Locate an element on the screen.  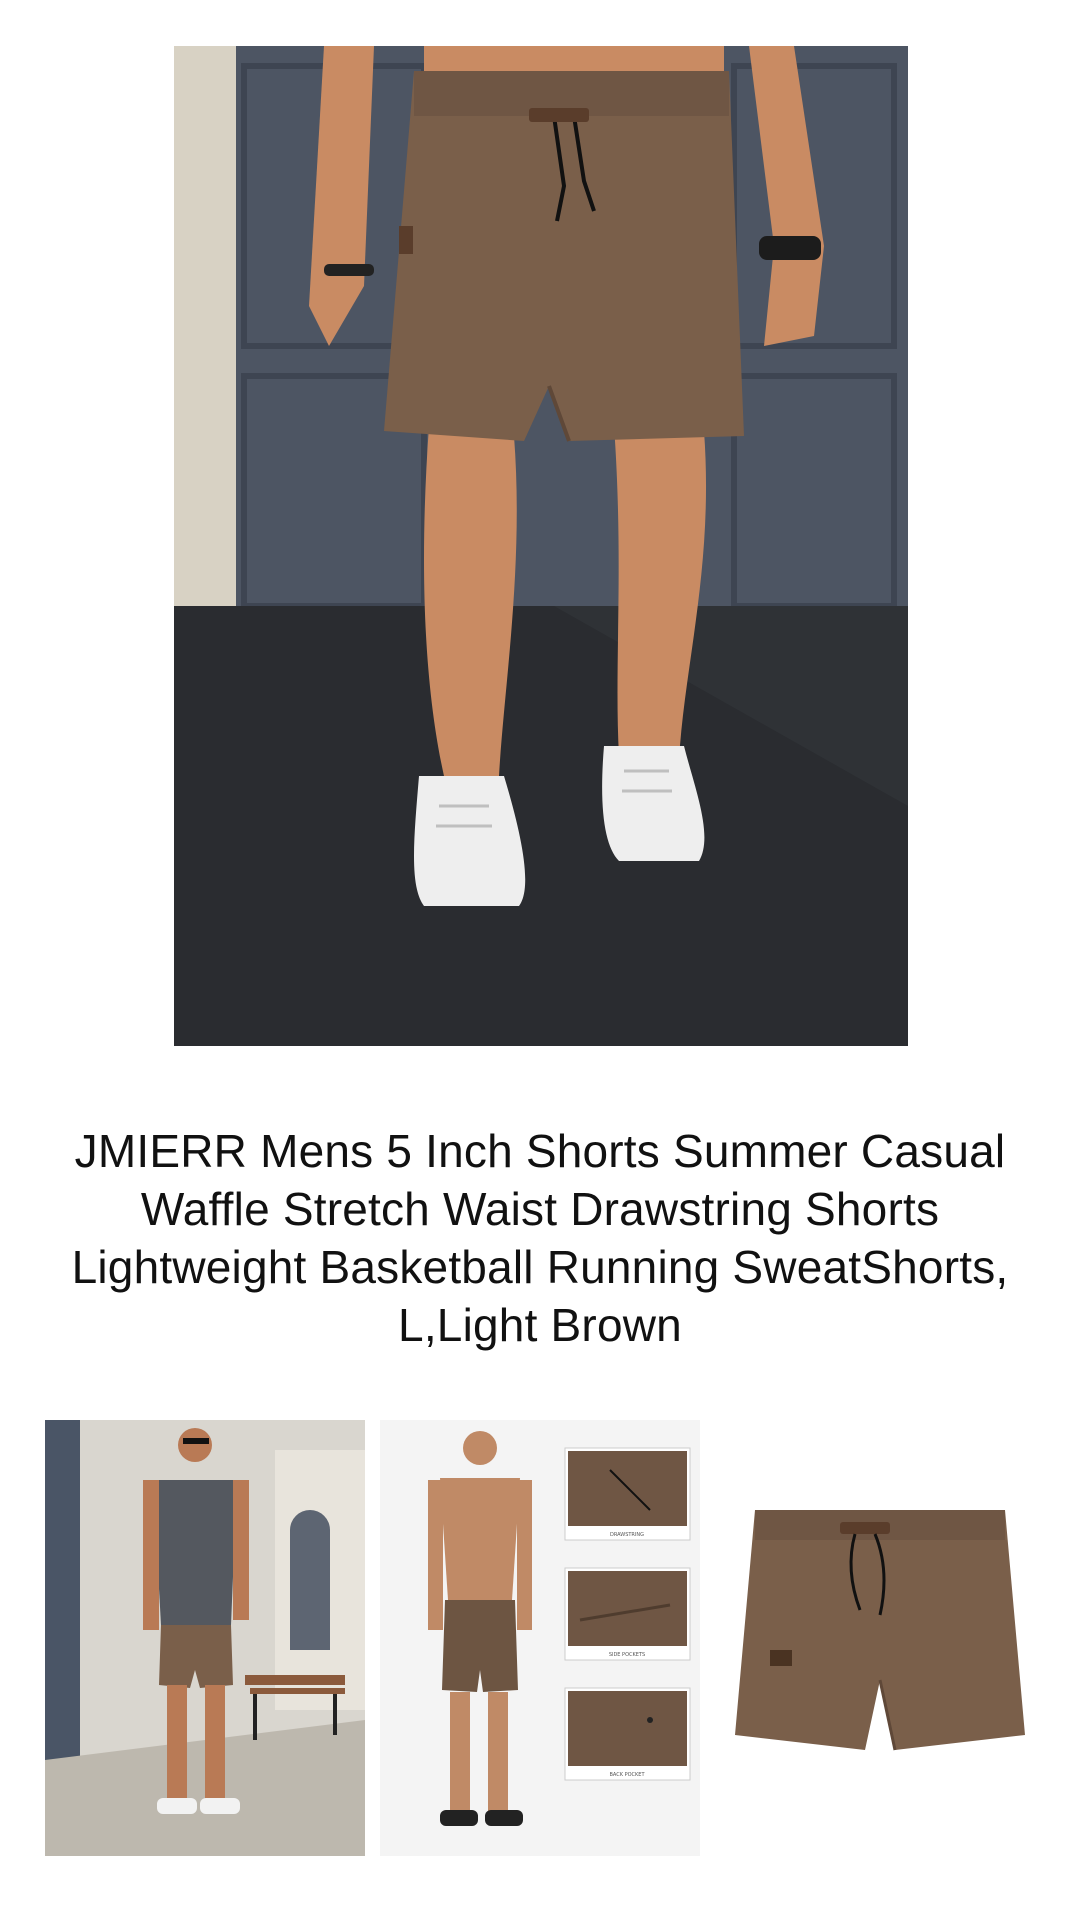
caption-drawstring: DRAWSTRING is located at coordinates (627, 1535).